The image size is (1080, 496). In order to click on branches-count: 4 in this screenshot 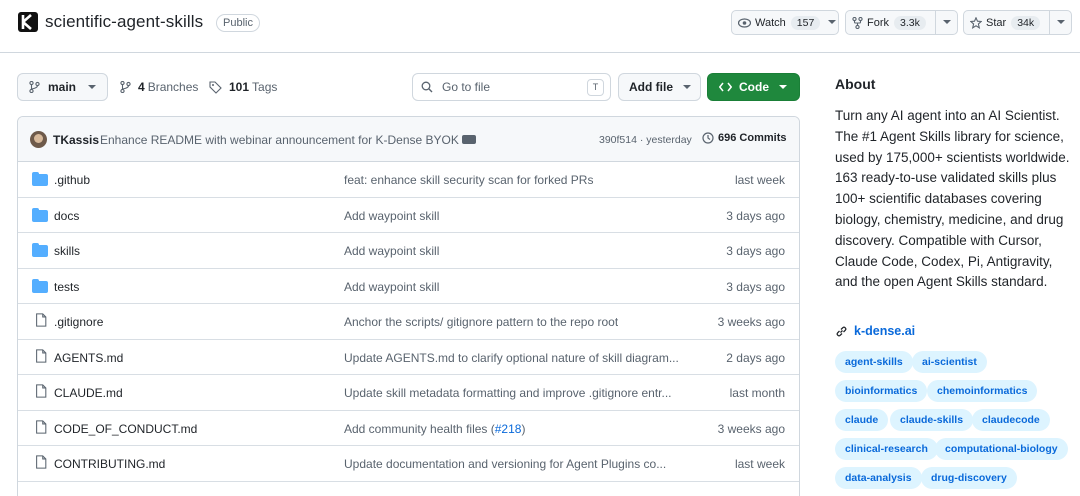, I will do `click(141, 87)`.